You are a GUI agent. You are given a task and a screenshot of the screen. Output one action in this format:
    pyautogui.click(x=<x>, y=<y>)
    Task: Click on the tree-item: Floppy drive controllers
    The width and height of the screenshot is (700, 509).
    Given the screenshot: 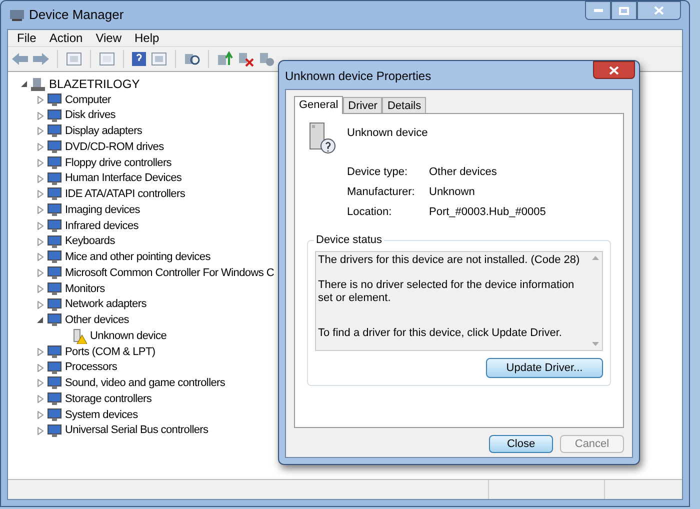 What is the action you would take?
    pyautogui.click(x=118, y=163)
    